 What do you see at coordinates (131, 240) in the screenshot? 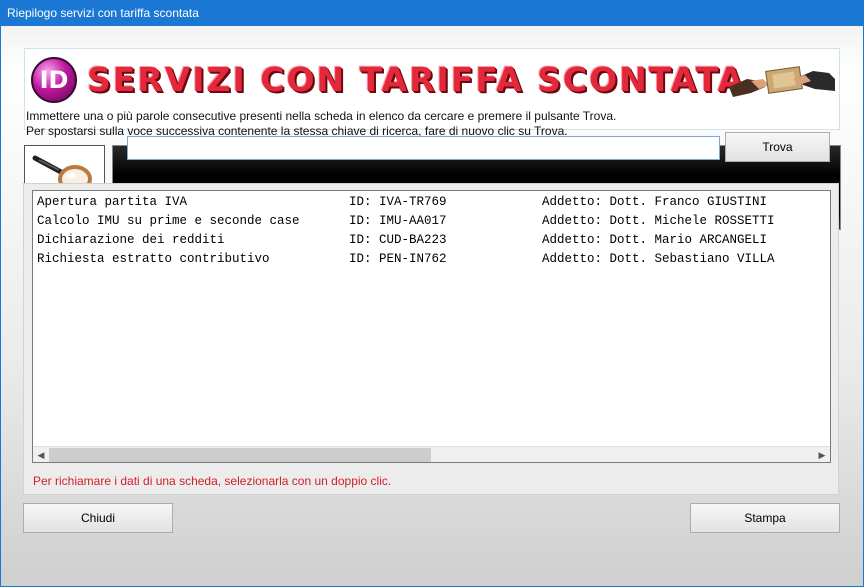
I see `service-name: Dichiarazione dei redditi` at bounding box center [131, 240].